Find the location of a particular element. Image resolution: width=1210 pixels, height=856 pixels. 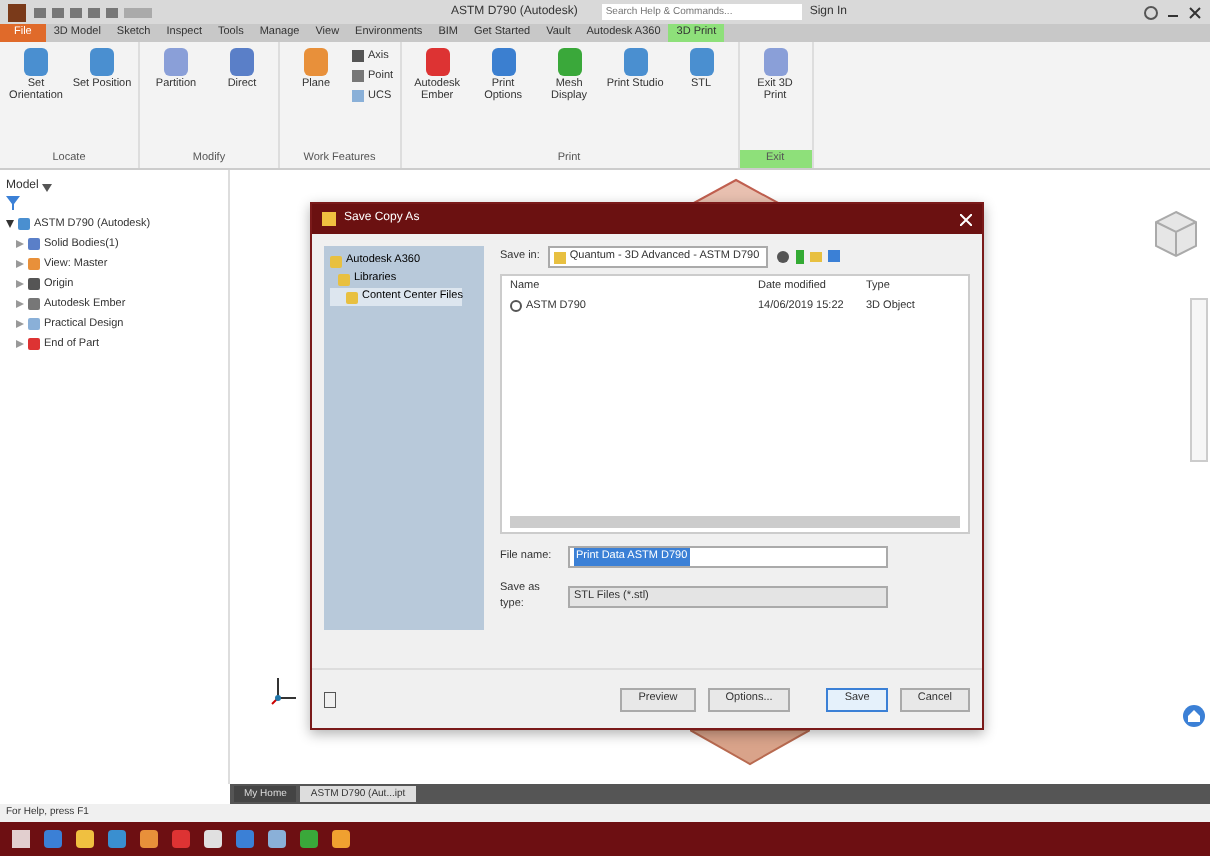

start-icon is located at coordinates (21, 839).